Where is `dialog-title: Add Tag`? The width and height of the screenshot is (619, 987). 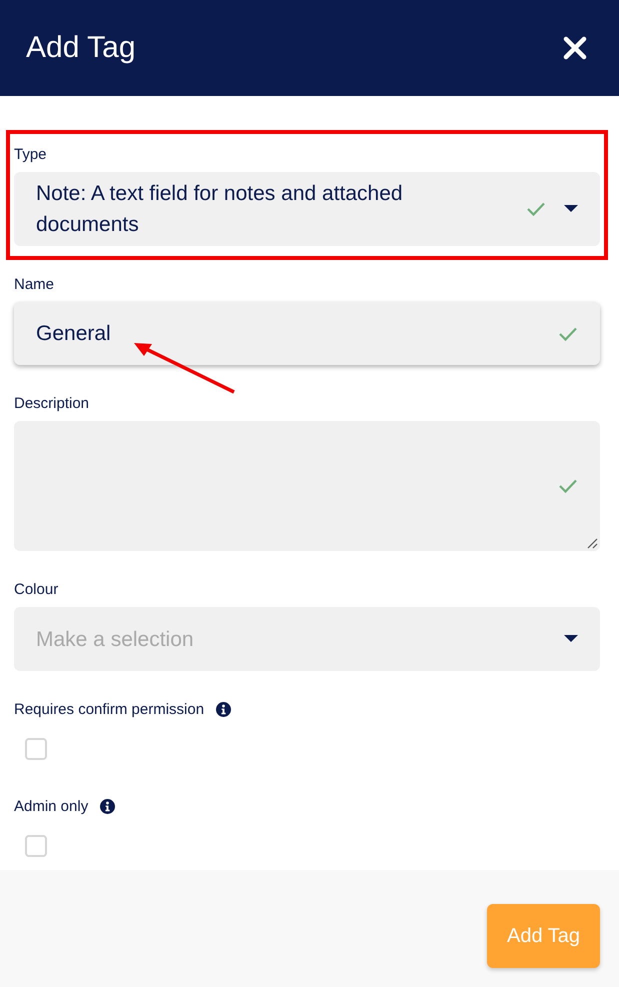 dialog-title: Add Tag is located at coordinates (81, 48).